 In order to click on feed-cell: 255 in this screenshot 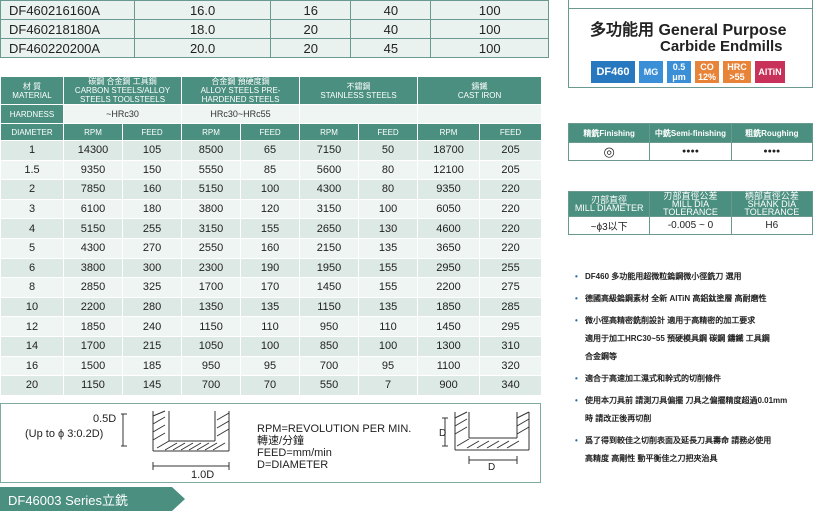, I will do `click(152, 228)`.